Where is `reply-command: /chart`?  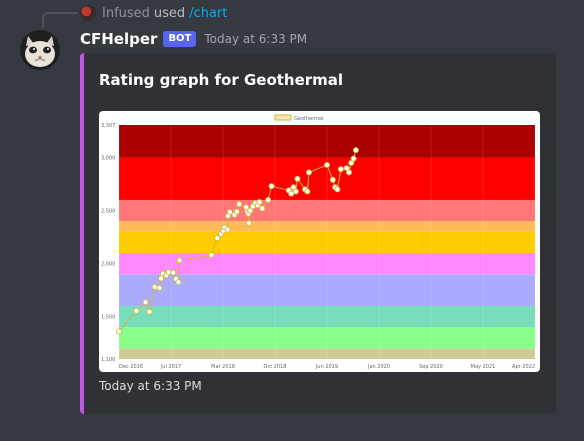
reply-command: /chart is located at coordinates (208, 13).